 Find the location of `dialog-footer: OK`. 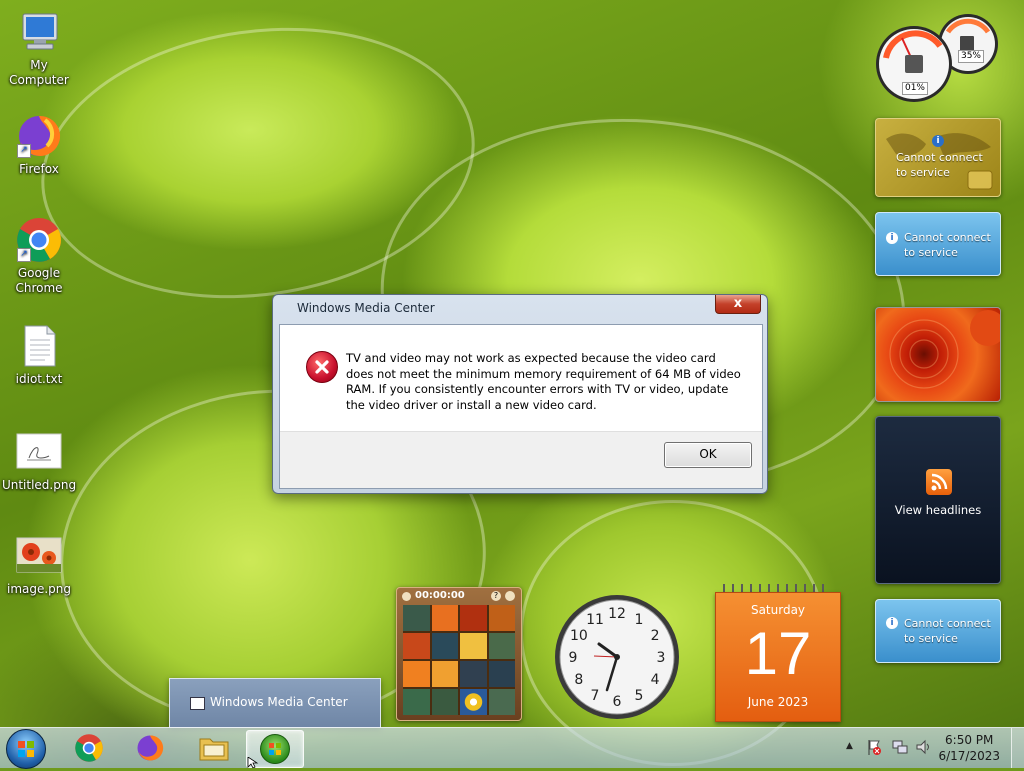

dialog-footer: OK is located at coordinates (521, 459).